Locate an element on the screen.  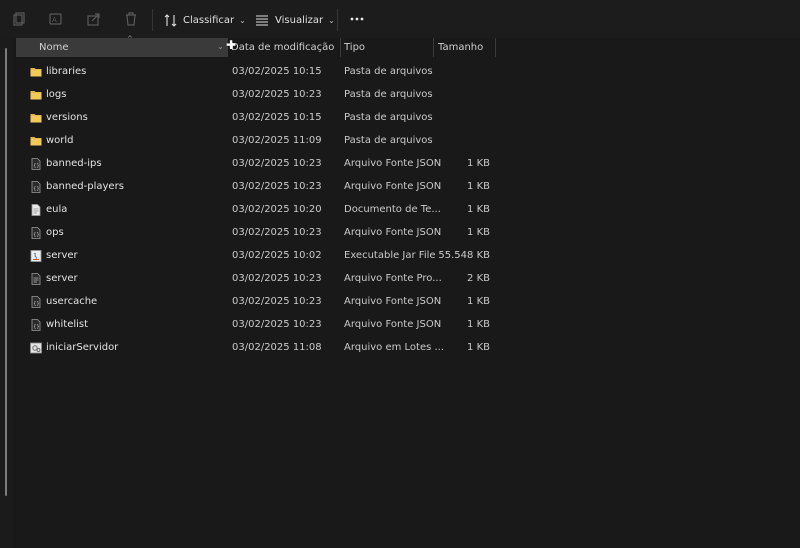
column-header-date: Data de modificação is located at coordinates (282, 47).